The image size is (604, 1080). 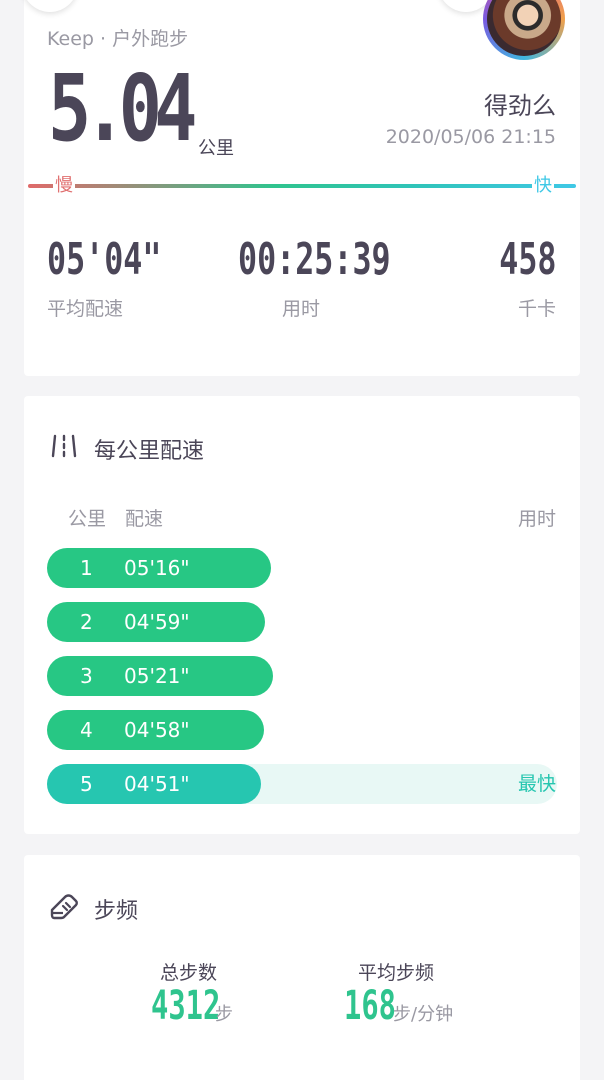 I want to click on km-column-header: 公里, so click(x=87, y=519).